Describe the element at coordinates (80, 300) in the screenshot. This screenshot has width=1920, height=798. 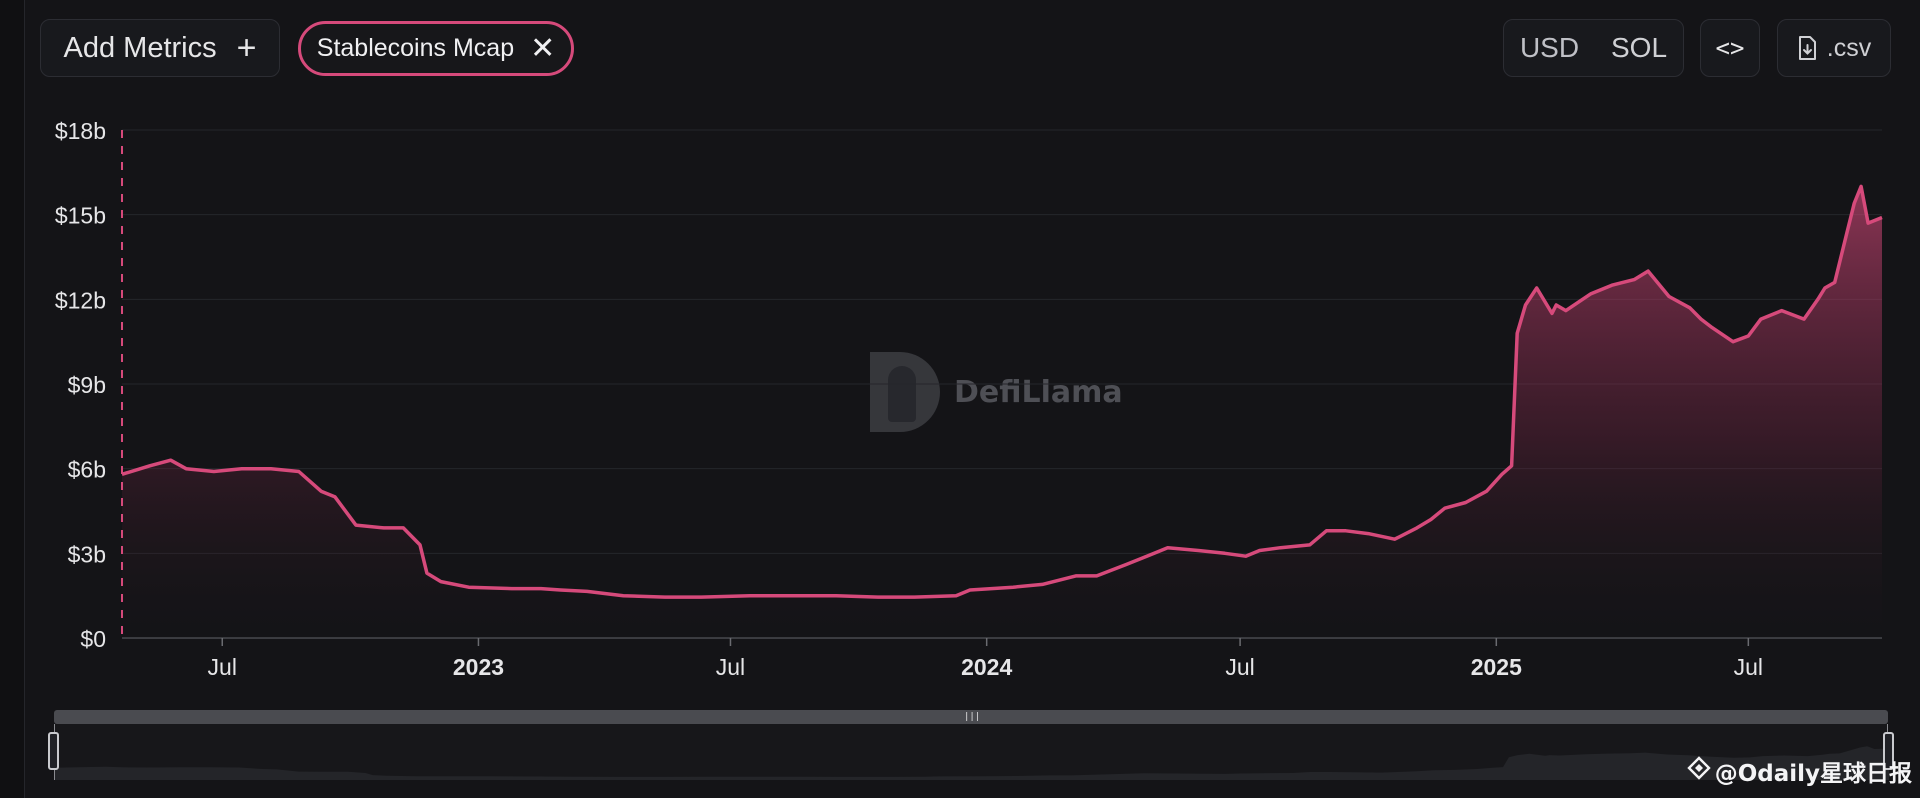
I see `y-tick-label: $12b` at that location.